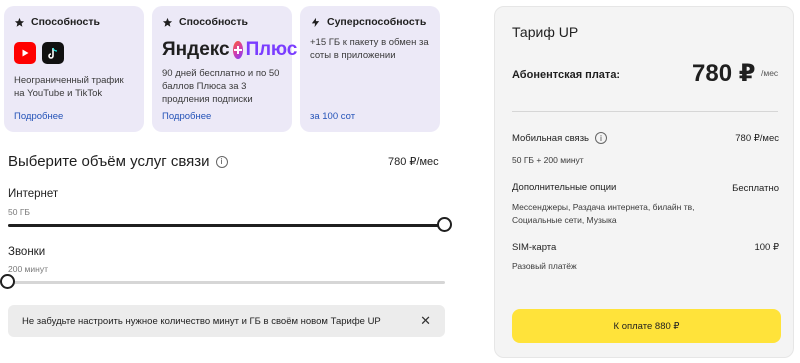  Describe the element at coordinates (548, 160) in the screenshot. I see `mobile-connection-details: 50 ГБ + 200 минут` at that location.